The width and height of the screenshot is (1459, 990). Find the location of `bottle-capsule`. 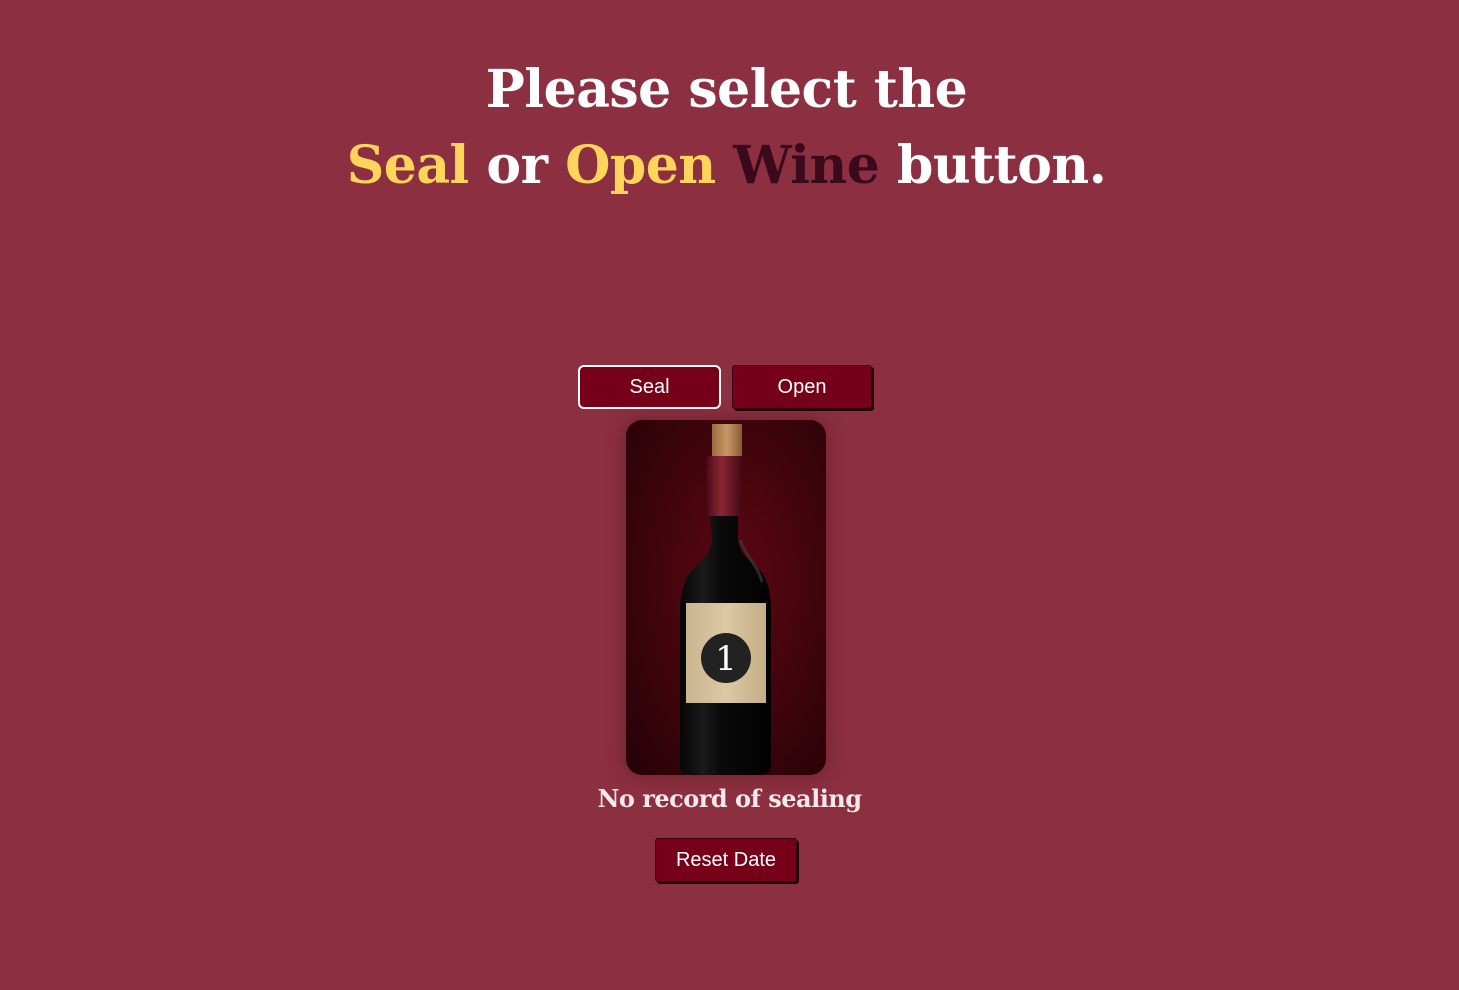

bottle-capsule is located at coordinates (725, 486).